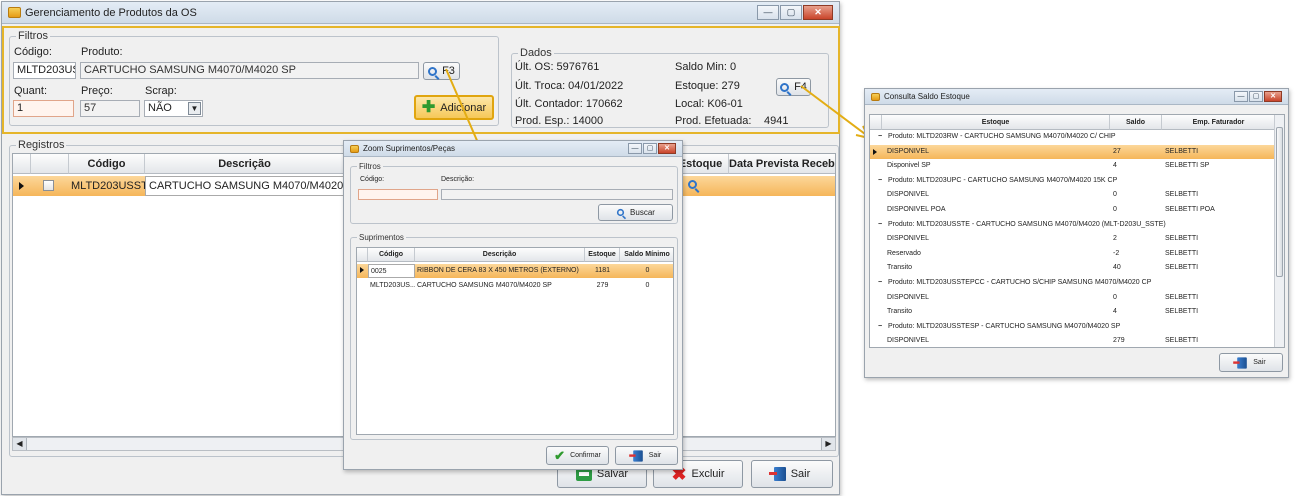  What do you see at coordinates (1073, 268) in the screenshot?
I see `table-row: Transito 40 SELBETTI` at bounding box center [1073, 268].